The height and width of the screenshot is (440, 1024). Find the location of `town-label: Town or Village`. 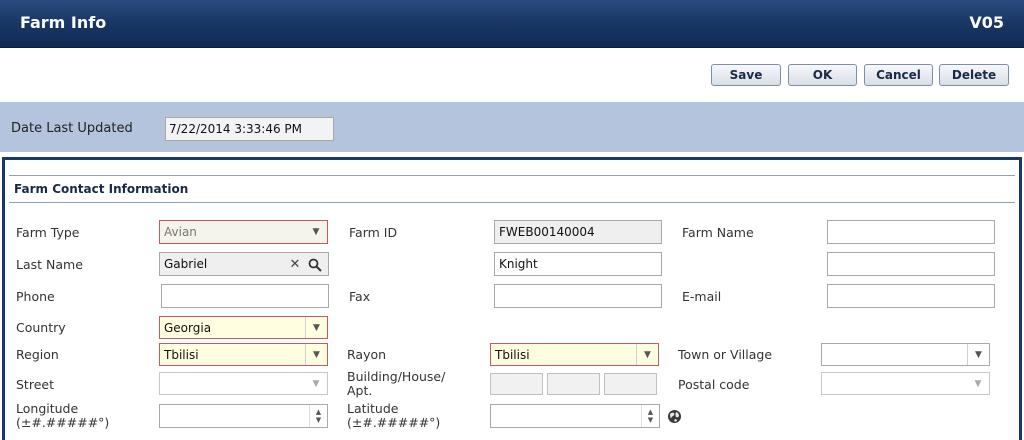

town-label: Town or Village is located at coordinates (725, 354).